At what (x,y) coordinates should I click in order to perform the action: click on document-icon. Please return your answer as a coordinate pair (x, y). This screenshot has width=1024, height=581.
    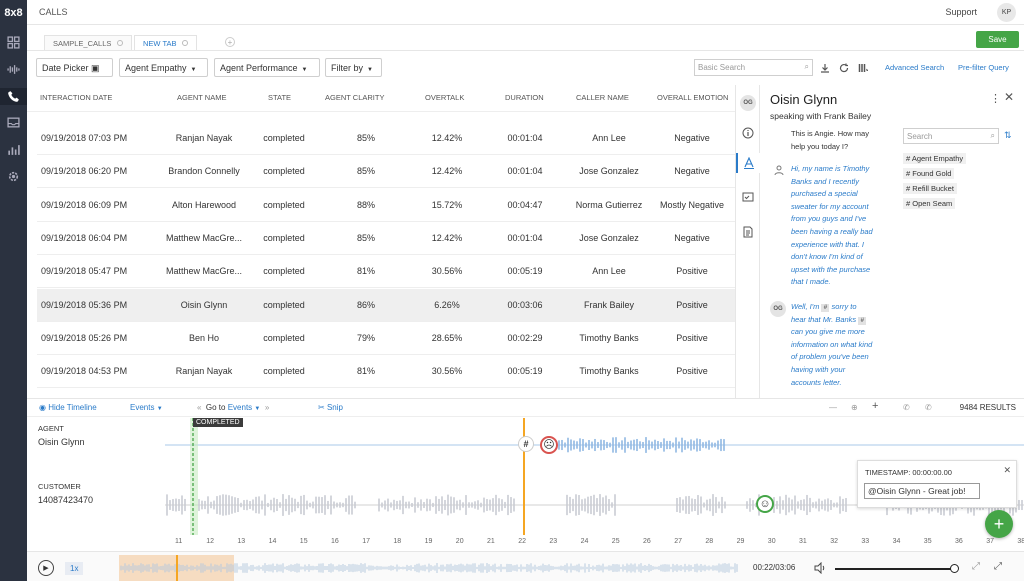
    Looking at the image, I should click on (748, 232).